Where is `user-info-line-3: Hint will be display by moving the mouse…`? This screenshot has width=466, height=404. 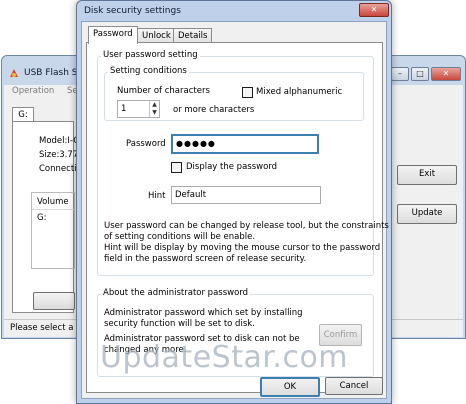 user-info-line-3: Hint will be display by moving the mouse… is located at coordinates (242, 248).